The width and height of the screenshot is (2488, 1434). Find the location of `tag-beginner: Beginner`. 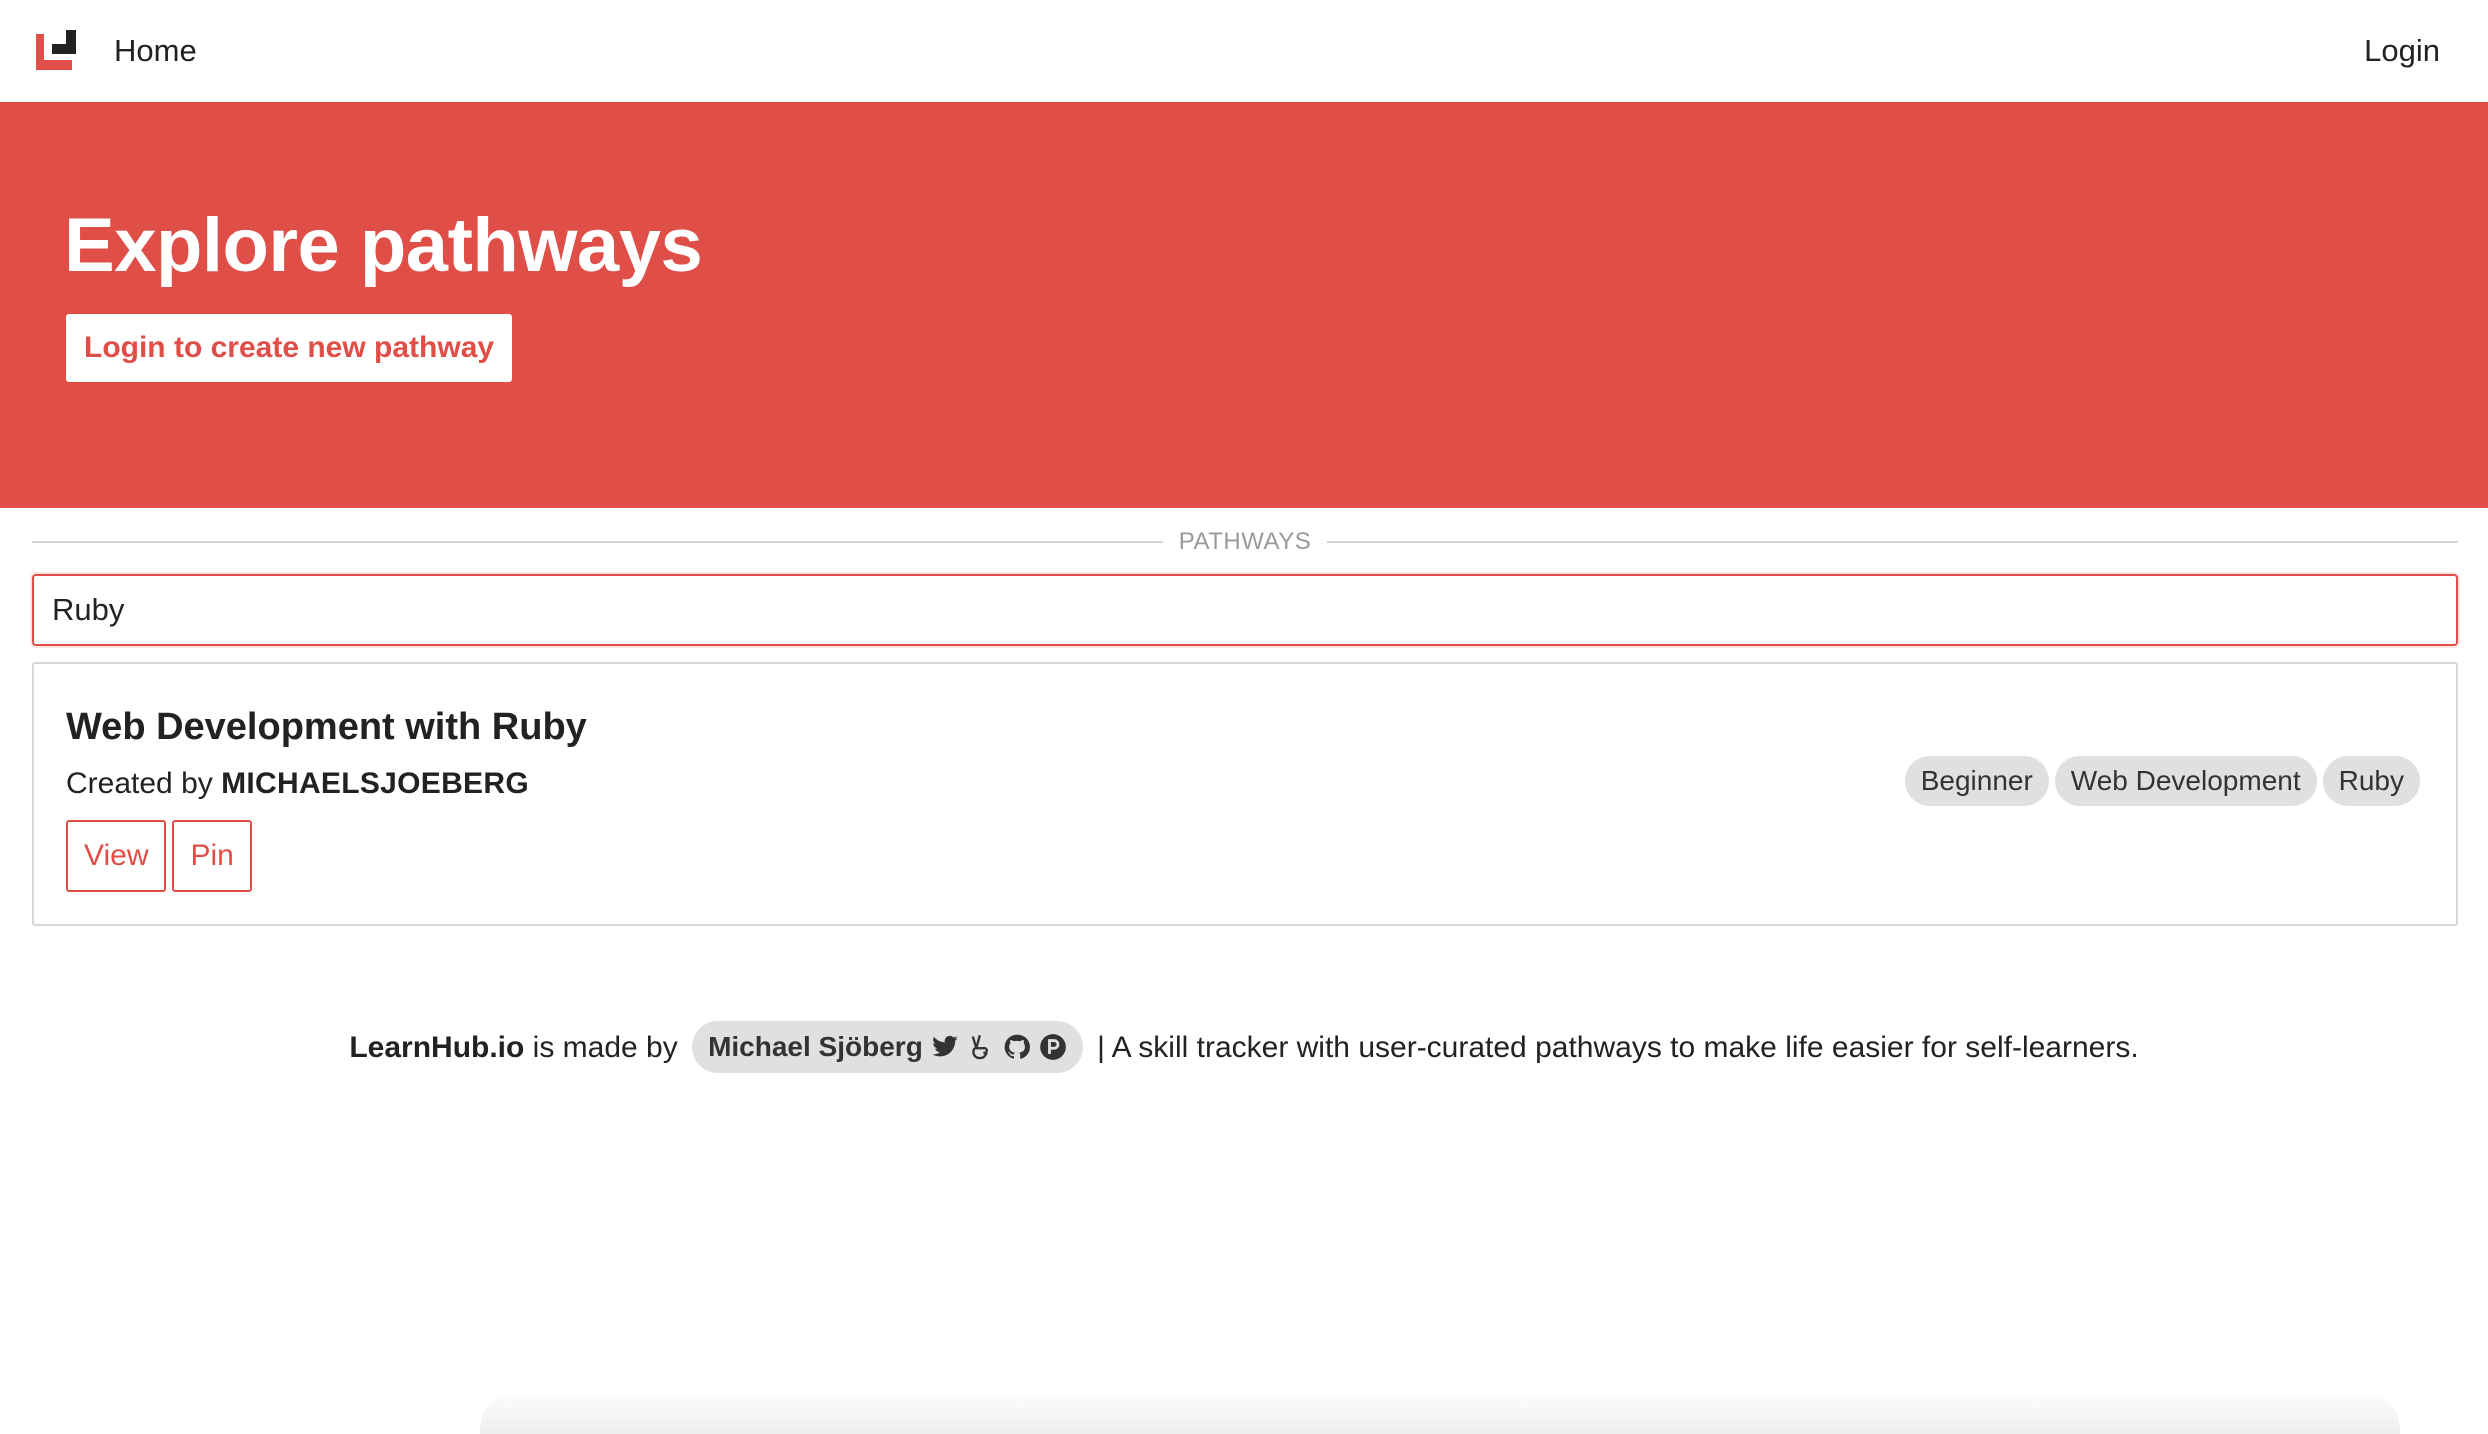

tag-beginner: Beginner is located at coordinates (1976, 781).